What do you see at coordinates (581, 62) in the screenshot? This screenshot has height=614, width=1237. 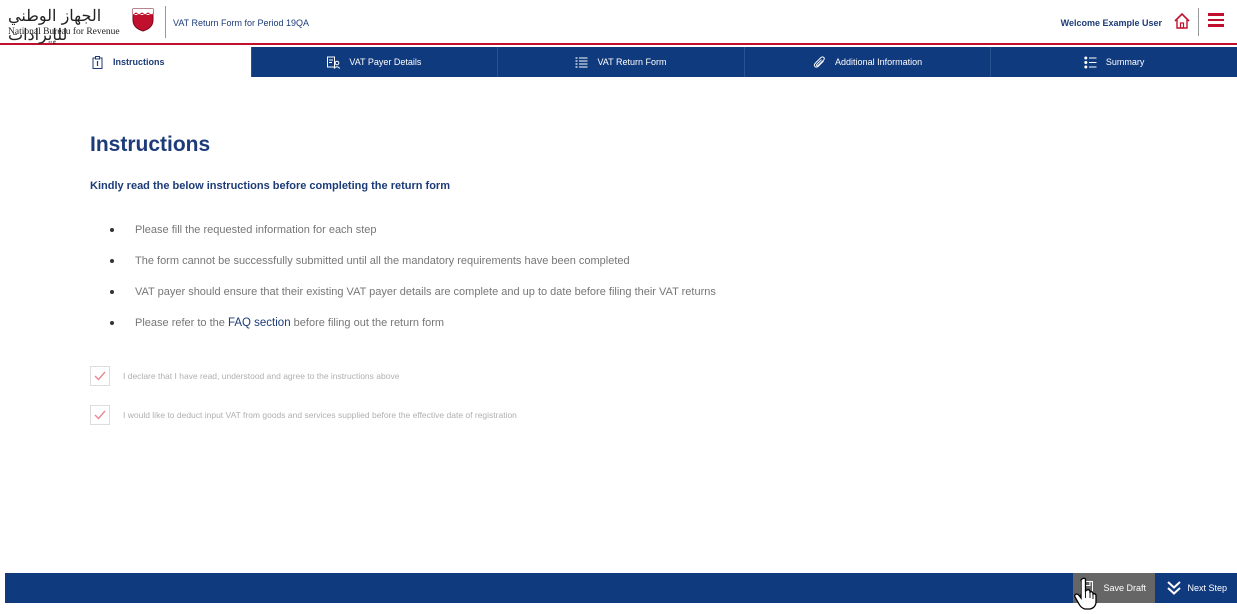 I see `list-icon` at bounding box center [581, 62].